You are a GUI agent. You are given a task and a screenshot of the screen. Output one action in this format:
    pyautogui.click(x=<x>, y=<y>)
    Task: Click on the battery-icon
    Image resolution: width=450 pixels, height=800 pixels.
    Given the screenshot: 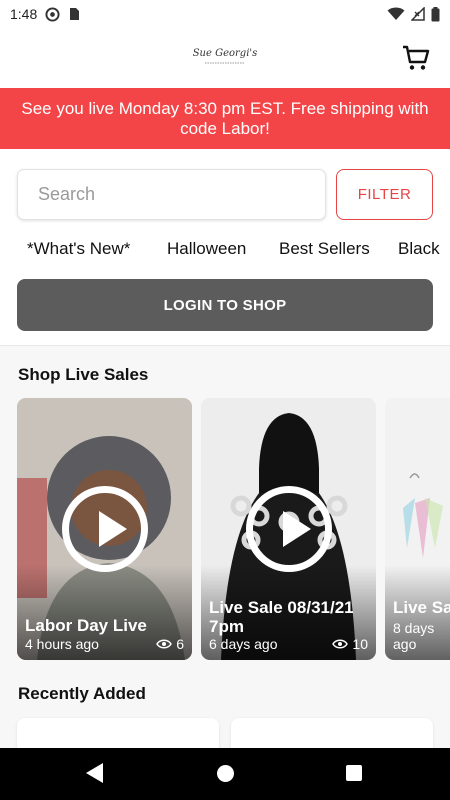 What is the action you would take?
    pyautogui.click(x=435, y=13)
    